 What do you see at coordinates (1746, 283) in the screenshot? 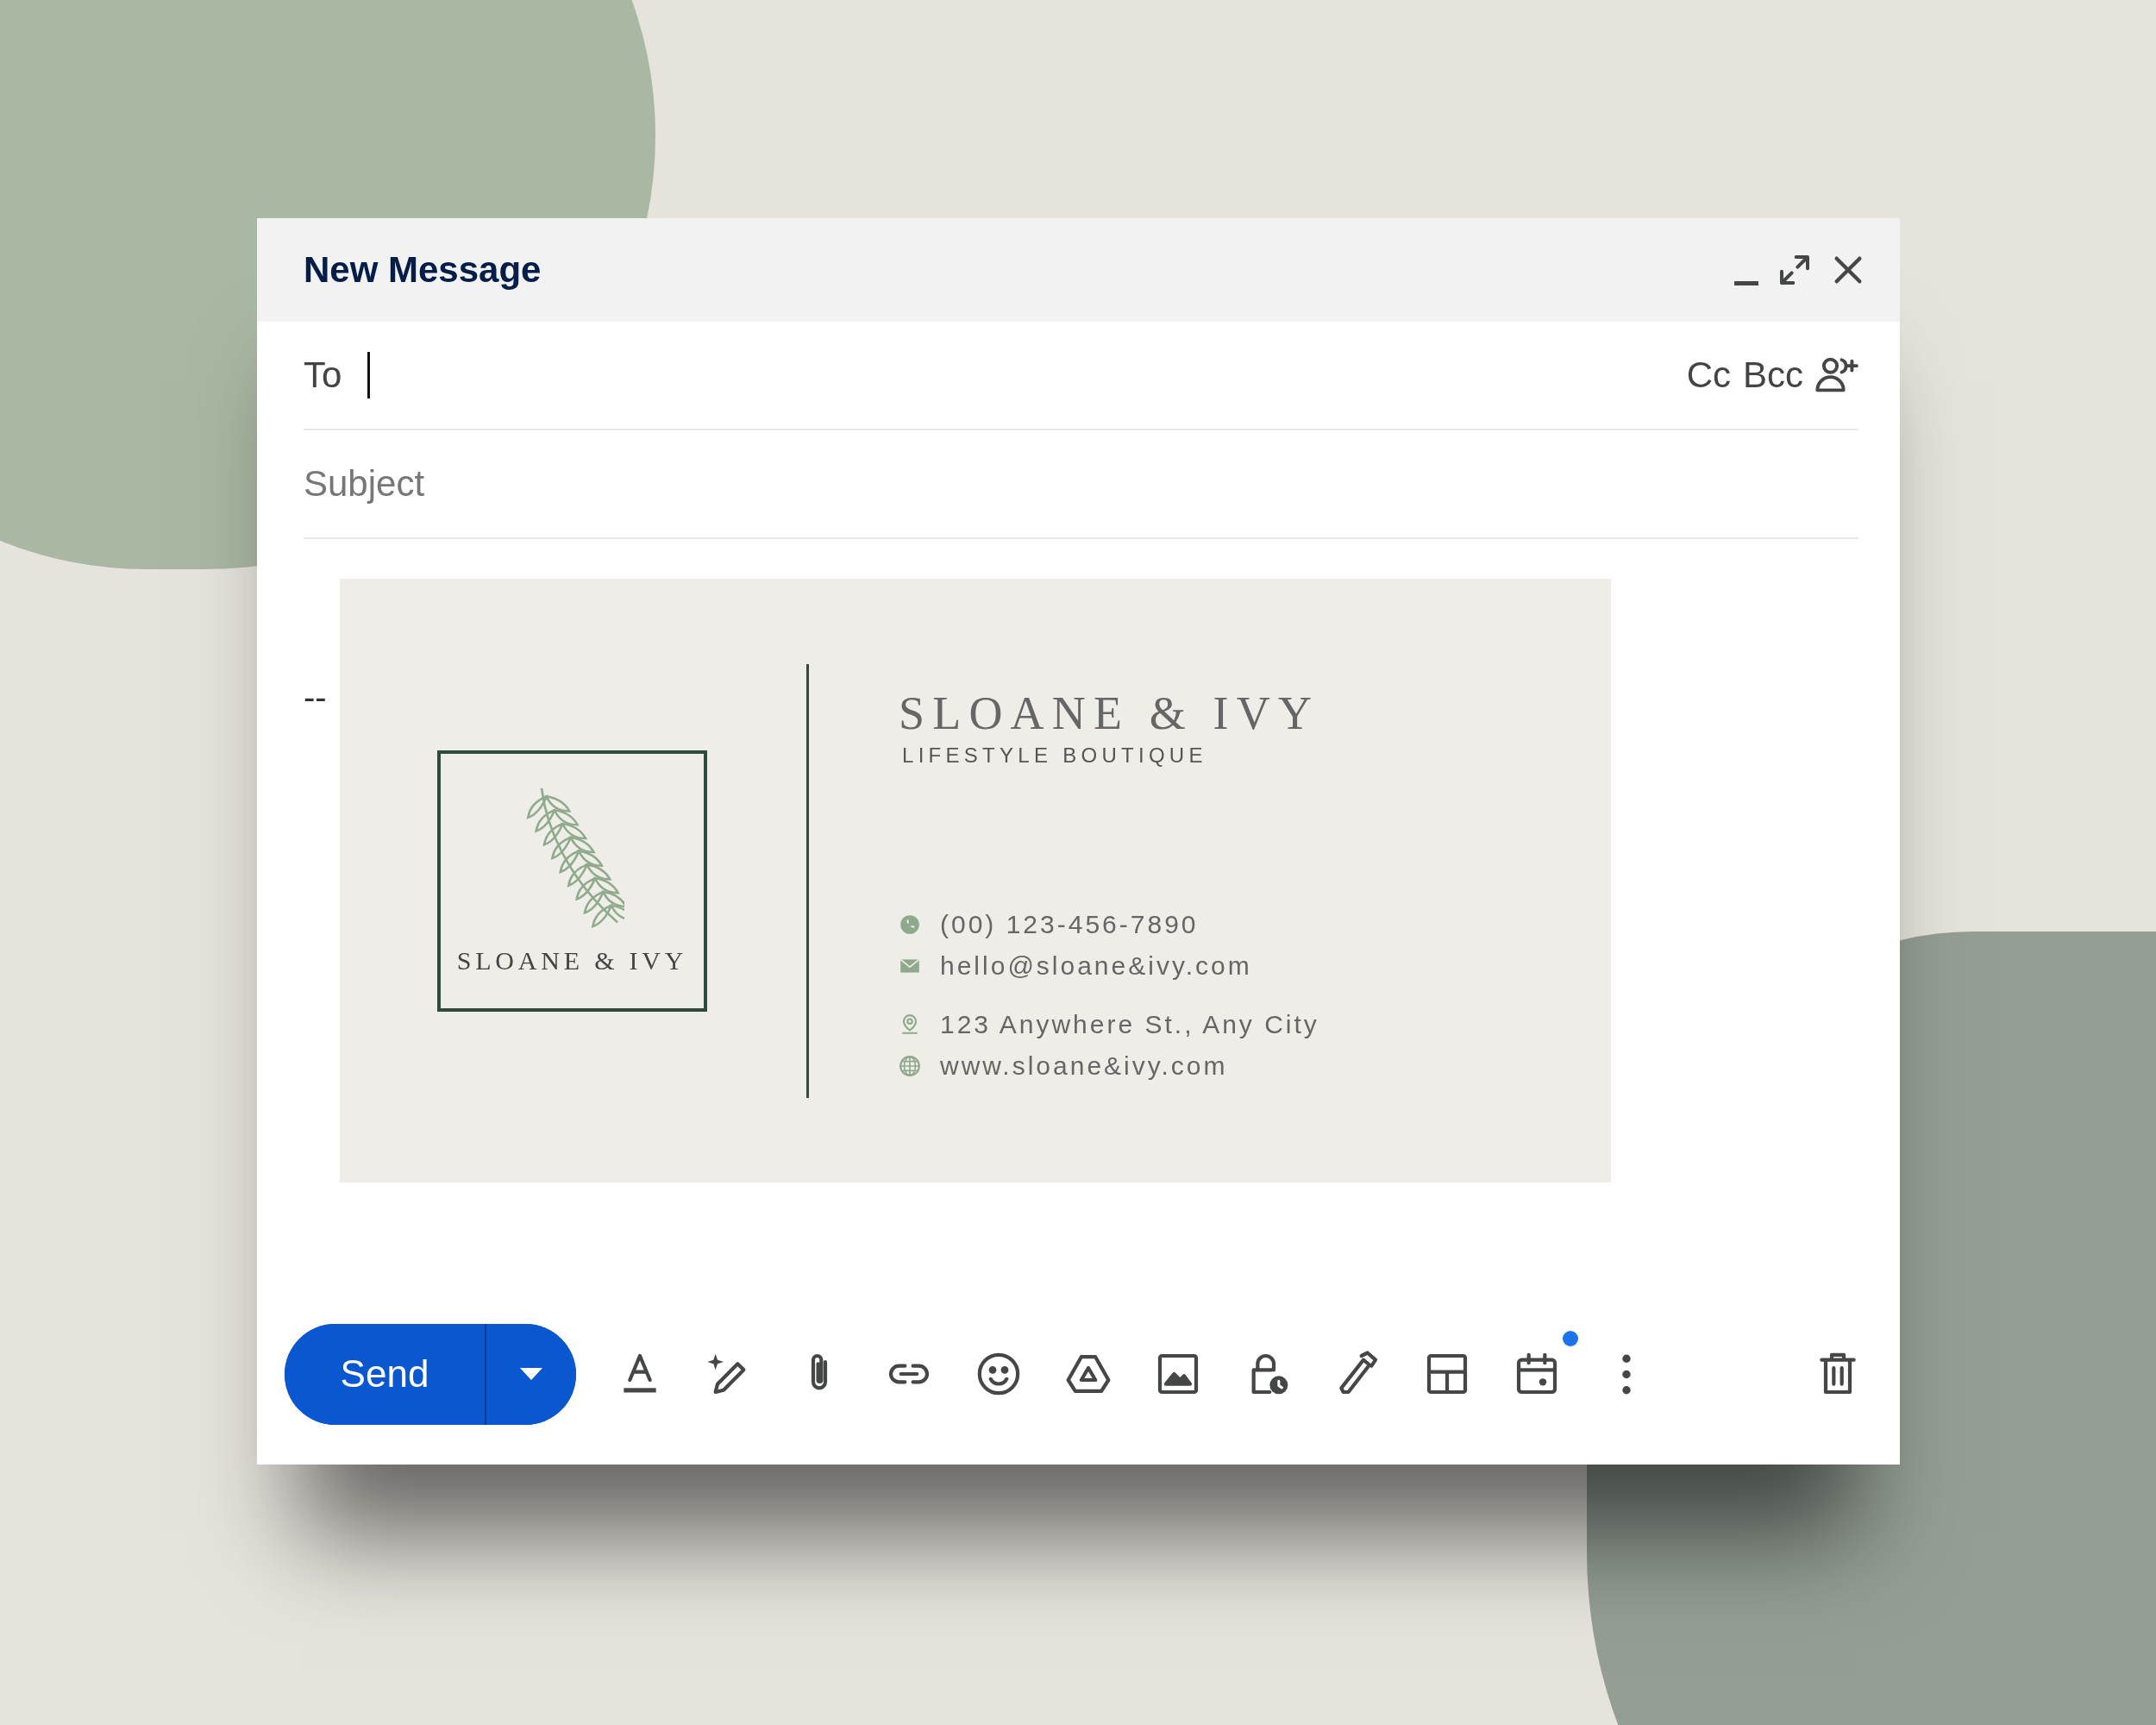
I see `minimize-icon` at bounding box center [1746, 283].